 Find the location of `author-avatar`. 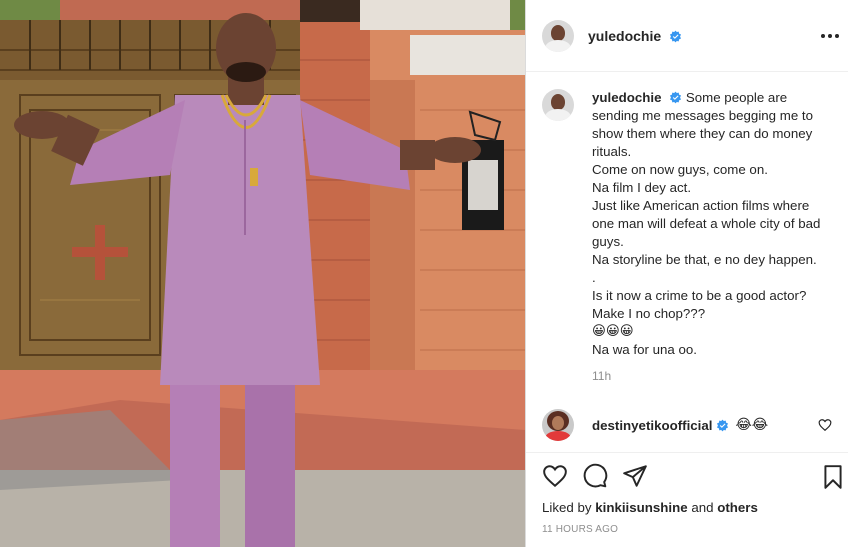

author-avatar is located at coordinates (558, 35).